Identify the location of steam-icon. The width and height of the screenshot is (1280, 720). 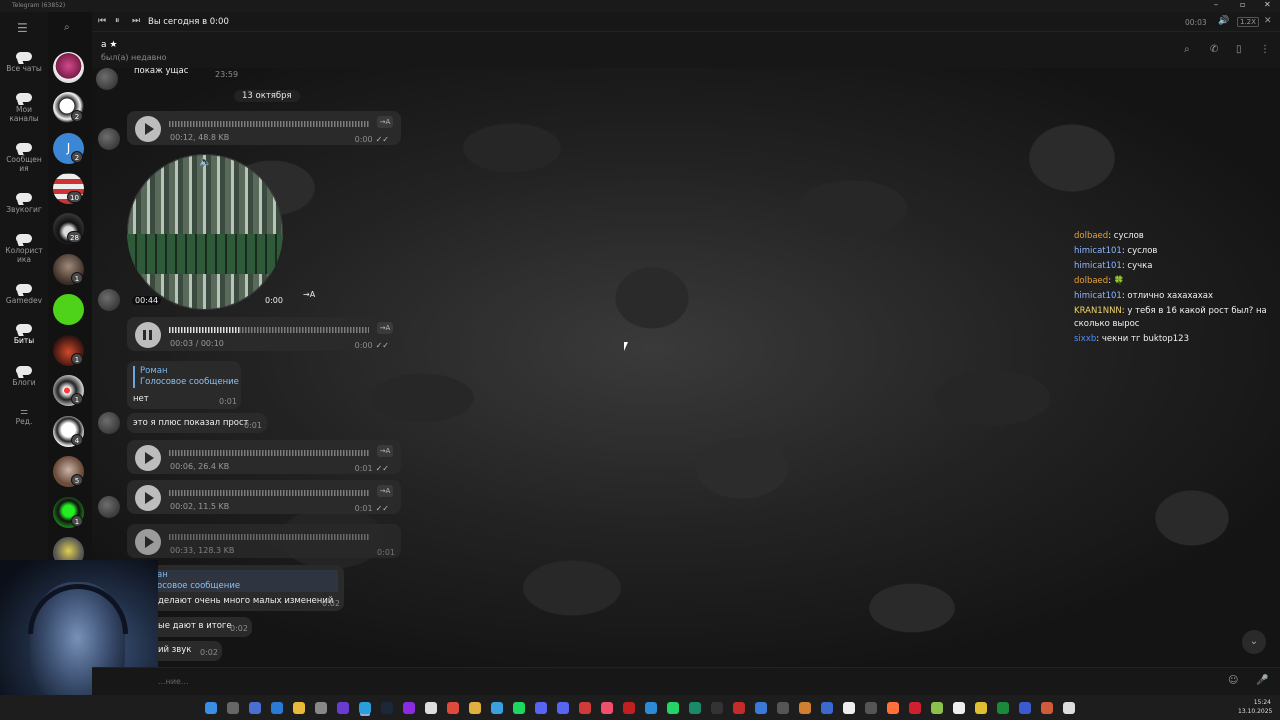
(387, 708).